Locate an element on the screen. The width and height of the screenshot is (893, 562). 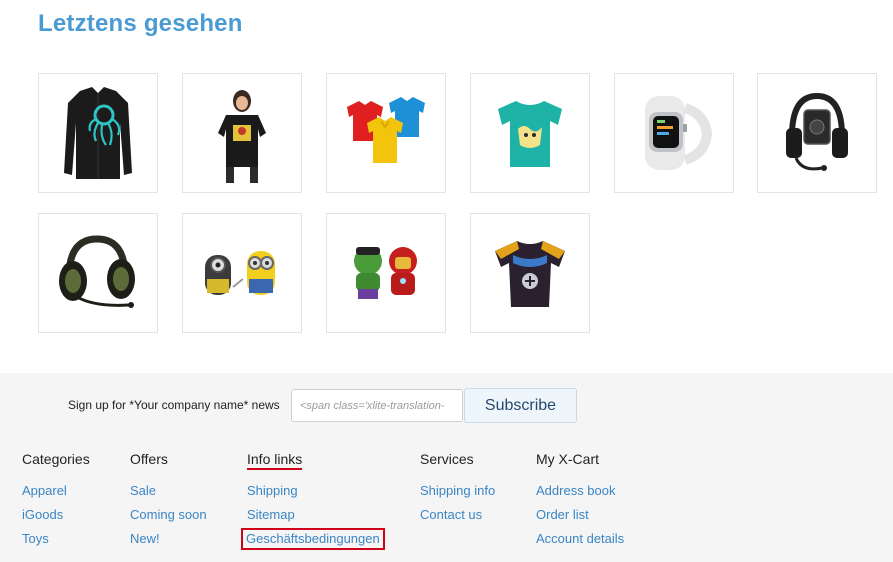
footer-column-title: Offers is located at coordinates (149, 459).